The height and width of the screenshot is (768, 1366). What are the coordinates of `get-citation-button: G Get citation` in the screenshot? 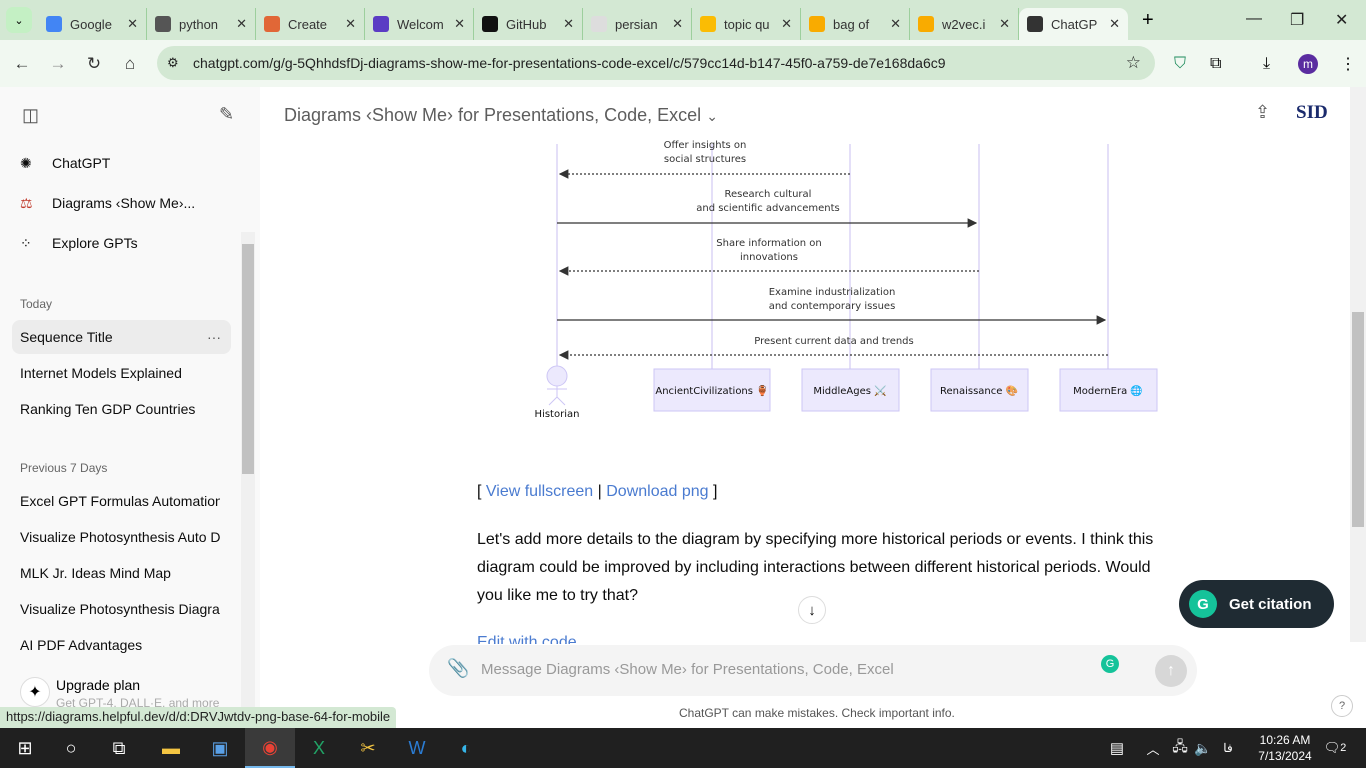 It's located at (1256, 604).